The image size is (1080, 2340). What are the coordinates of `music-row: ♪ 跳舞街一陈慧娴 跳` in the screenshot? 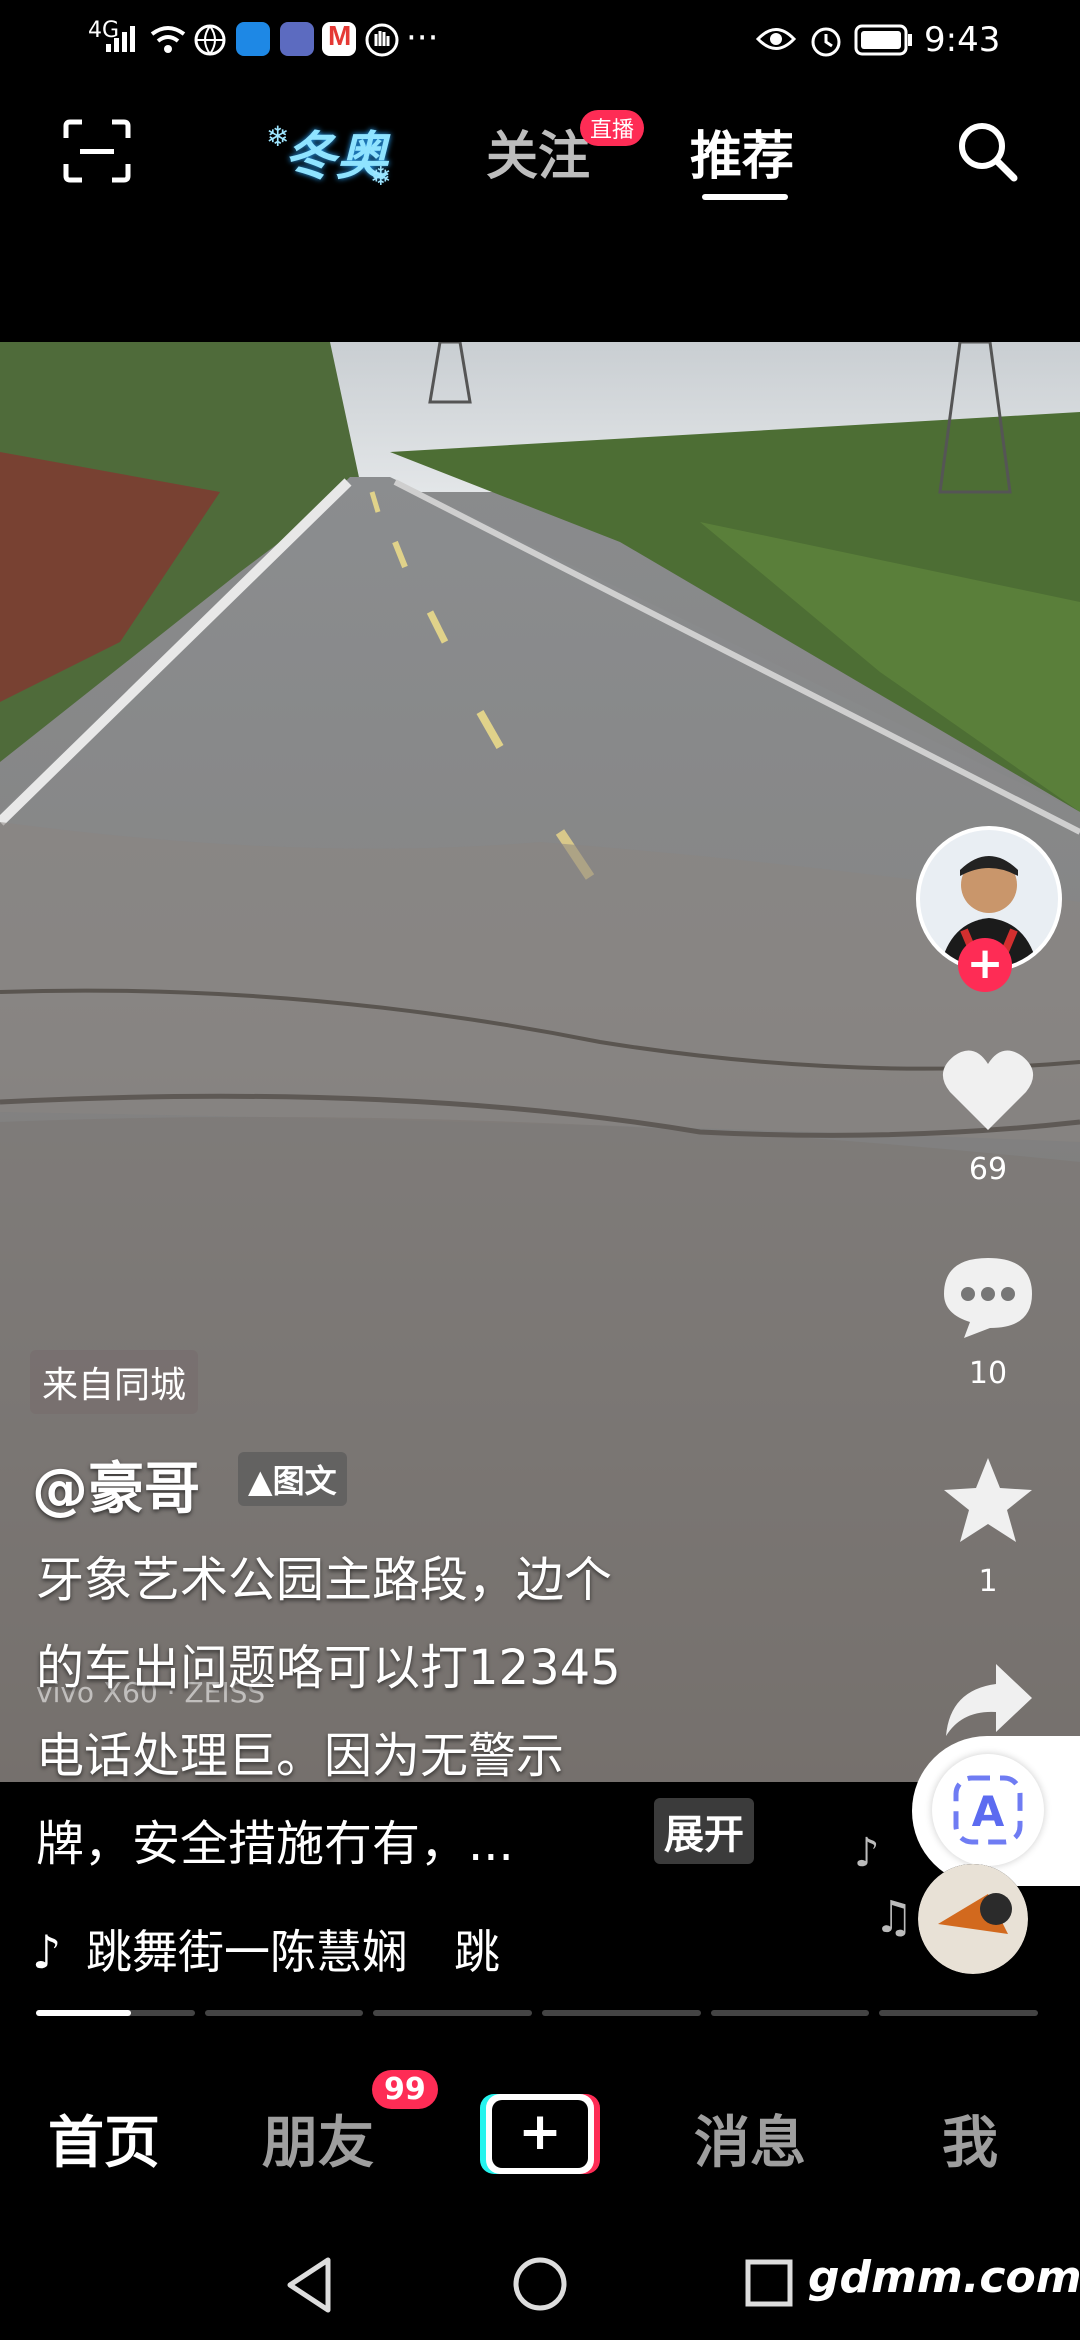 It's located at (266, 1949).